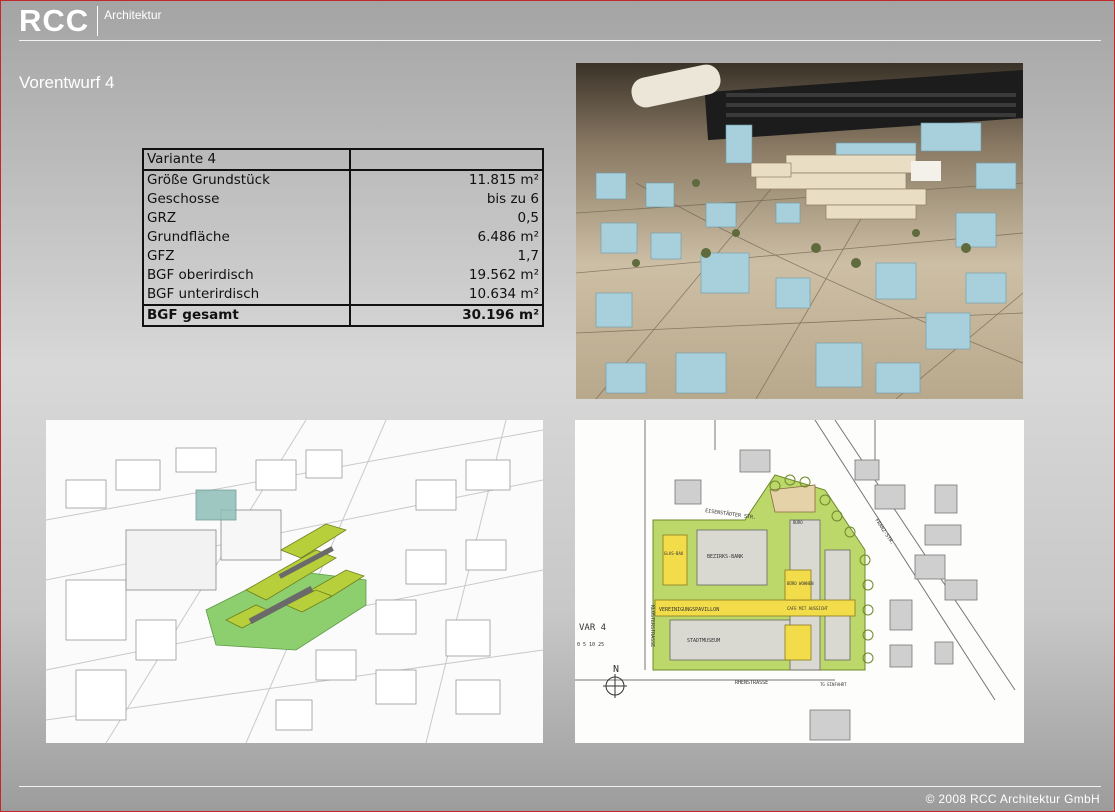 The image size is (1115, 812). I want to click on table-row: Grundfläche 6.486 m², so click(343, 237).